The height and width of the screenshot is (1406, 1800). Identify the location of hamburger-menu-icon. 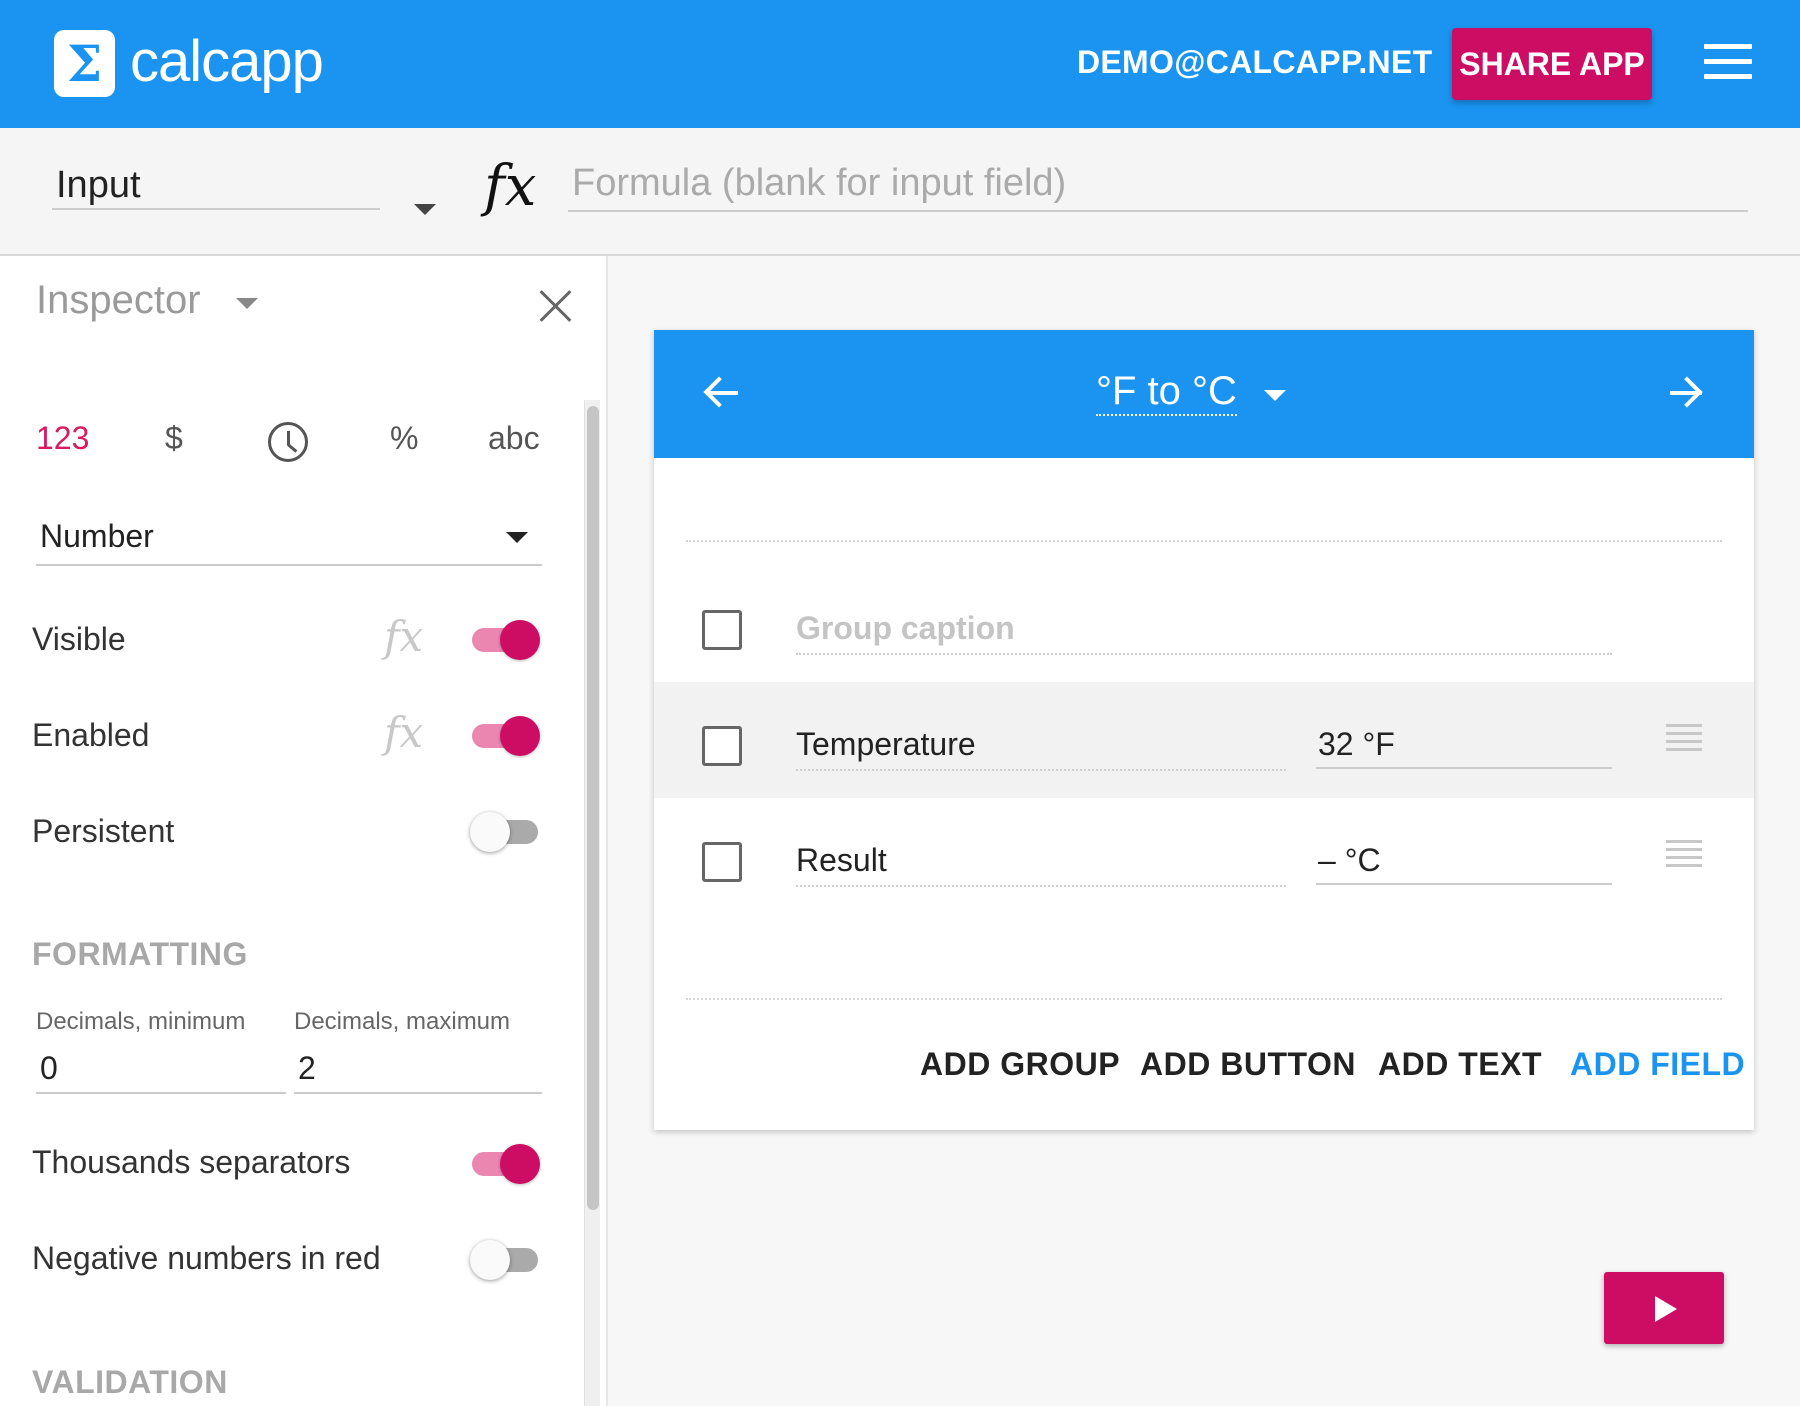
(1728, 62).